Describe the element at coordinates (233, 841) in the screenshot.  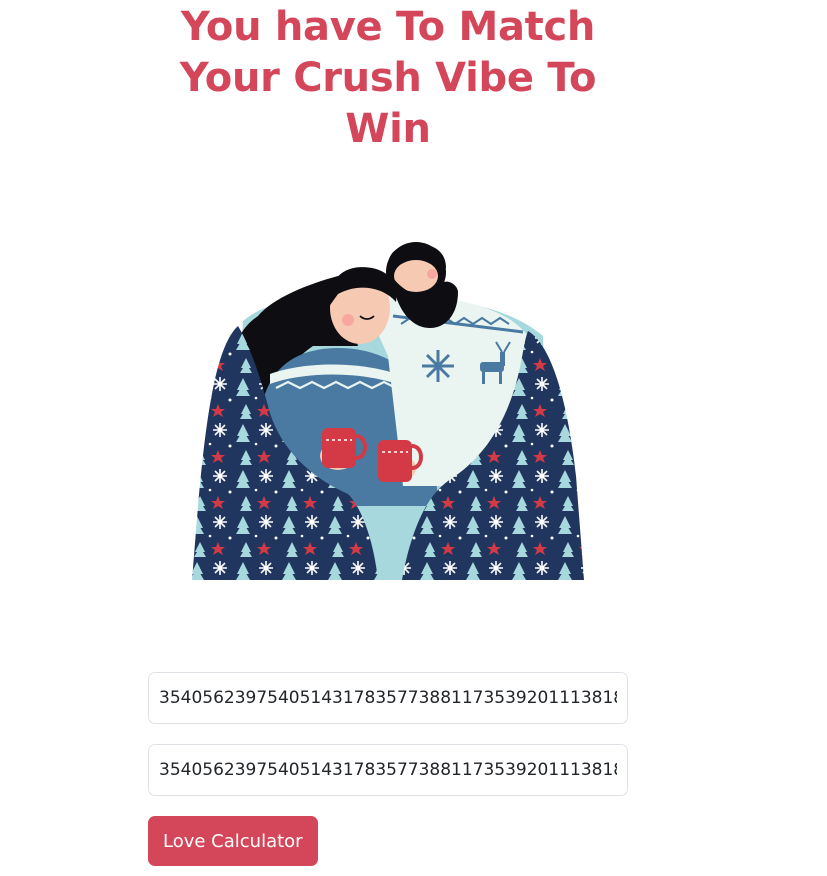
I see `love-calculator-button: Love Calculator` at that location.